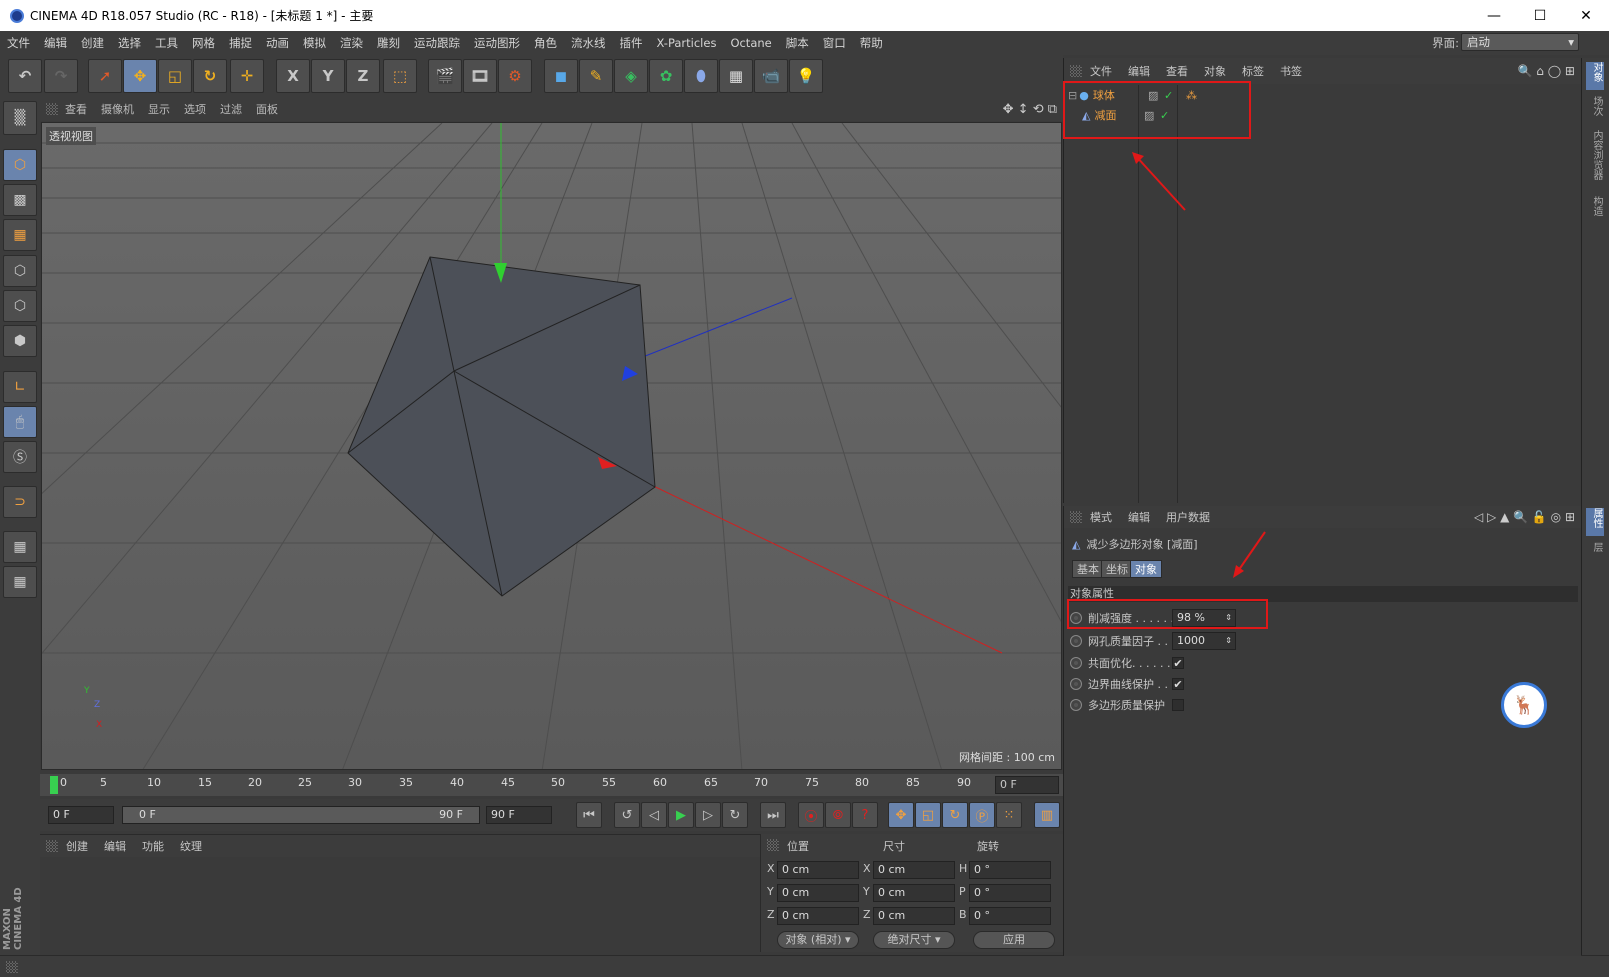  I want to click on menu-simulate: 模拟, so click(314, 43).